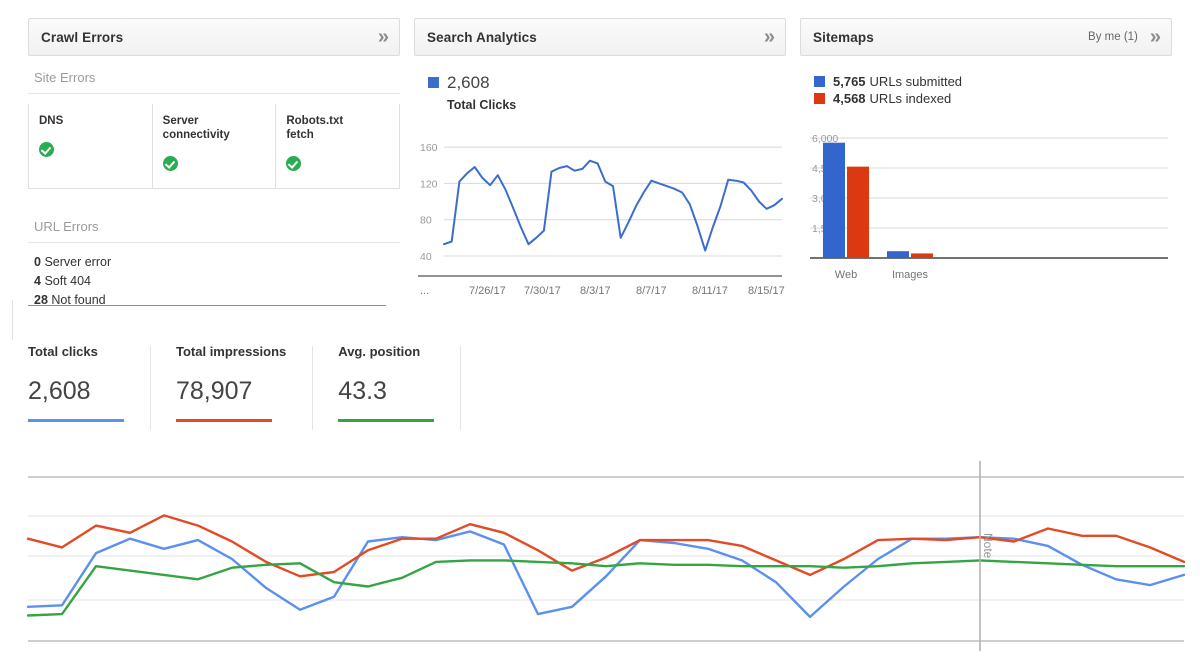 The height and width of the screenshot is (672, 1200). Describe the element at coordinates (910, 275) in the screenshot. I see `svg-text: Images` at that location.